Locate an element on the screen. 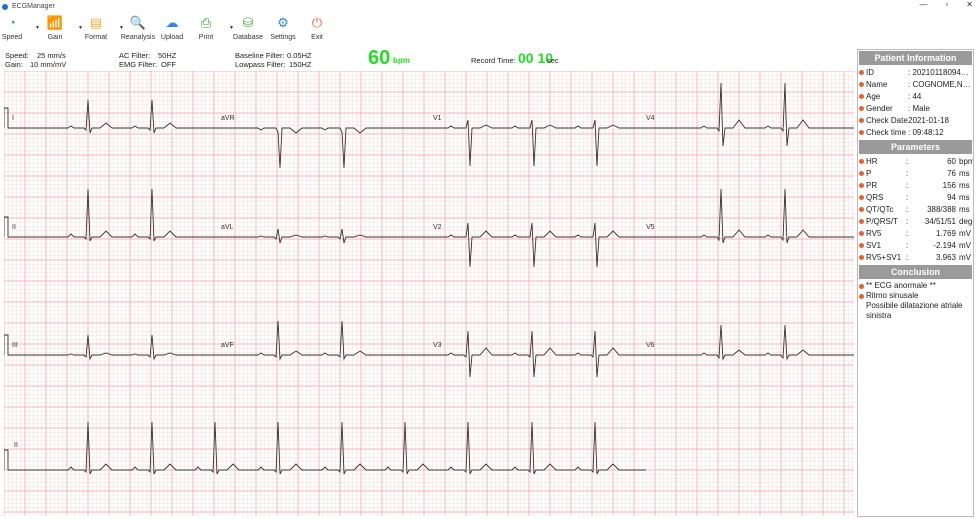 Image resolution: width=977 pixels, height=519 pixels. parameter-row: P:76 ms is located at coordinates (915, 174).